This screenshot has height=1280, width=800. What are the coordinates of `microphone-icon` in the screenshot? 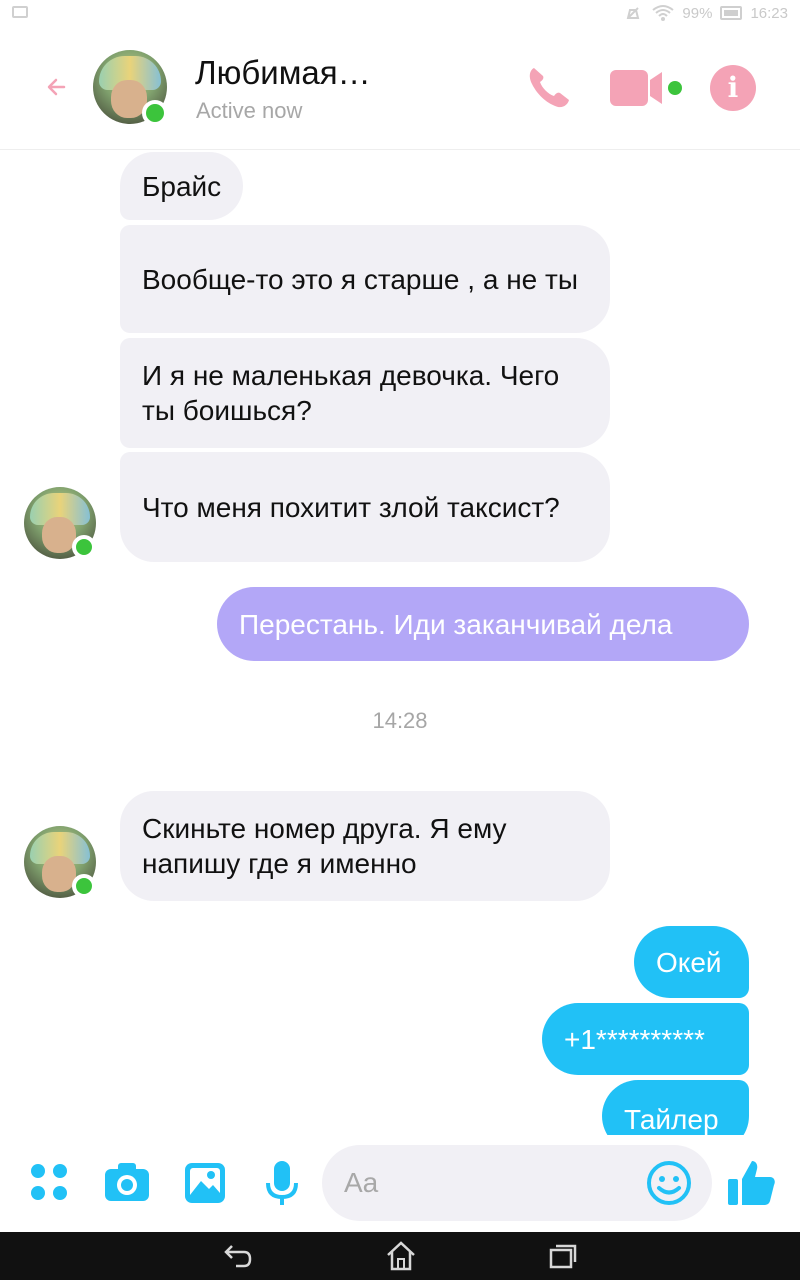 It's located at (282, 1184).